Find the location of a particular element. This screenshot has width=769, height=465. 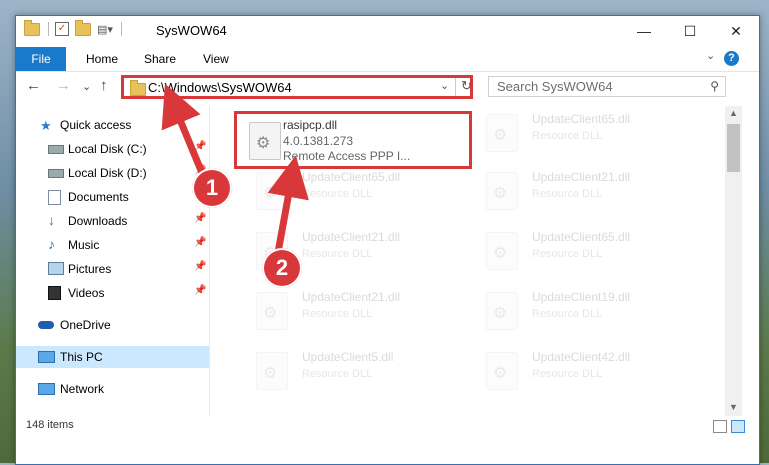

quick-access-toolbar: ✓ ▤▾ is located at coordinates (73, 27).